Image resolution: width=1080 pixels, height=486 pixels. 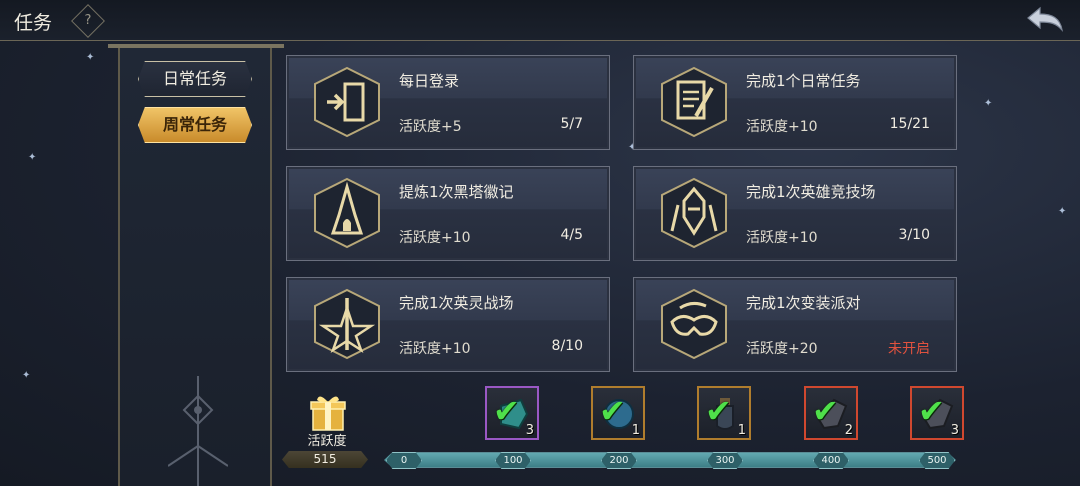 I want to click on progress-tick: 500, so click(x=937, y=460).